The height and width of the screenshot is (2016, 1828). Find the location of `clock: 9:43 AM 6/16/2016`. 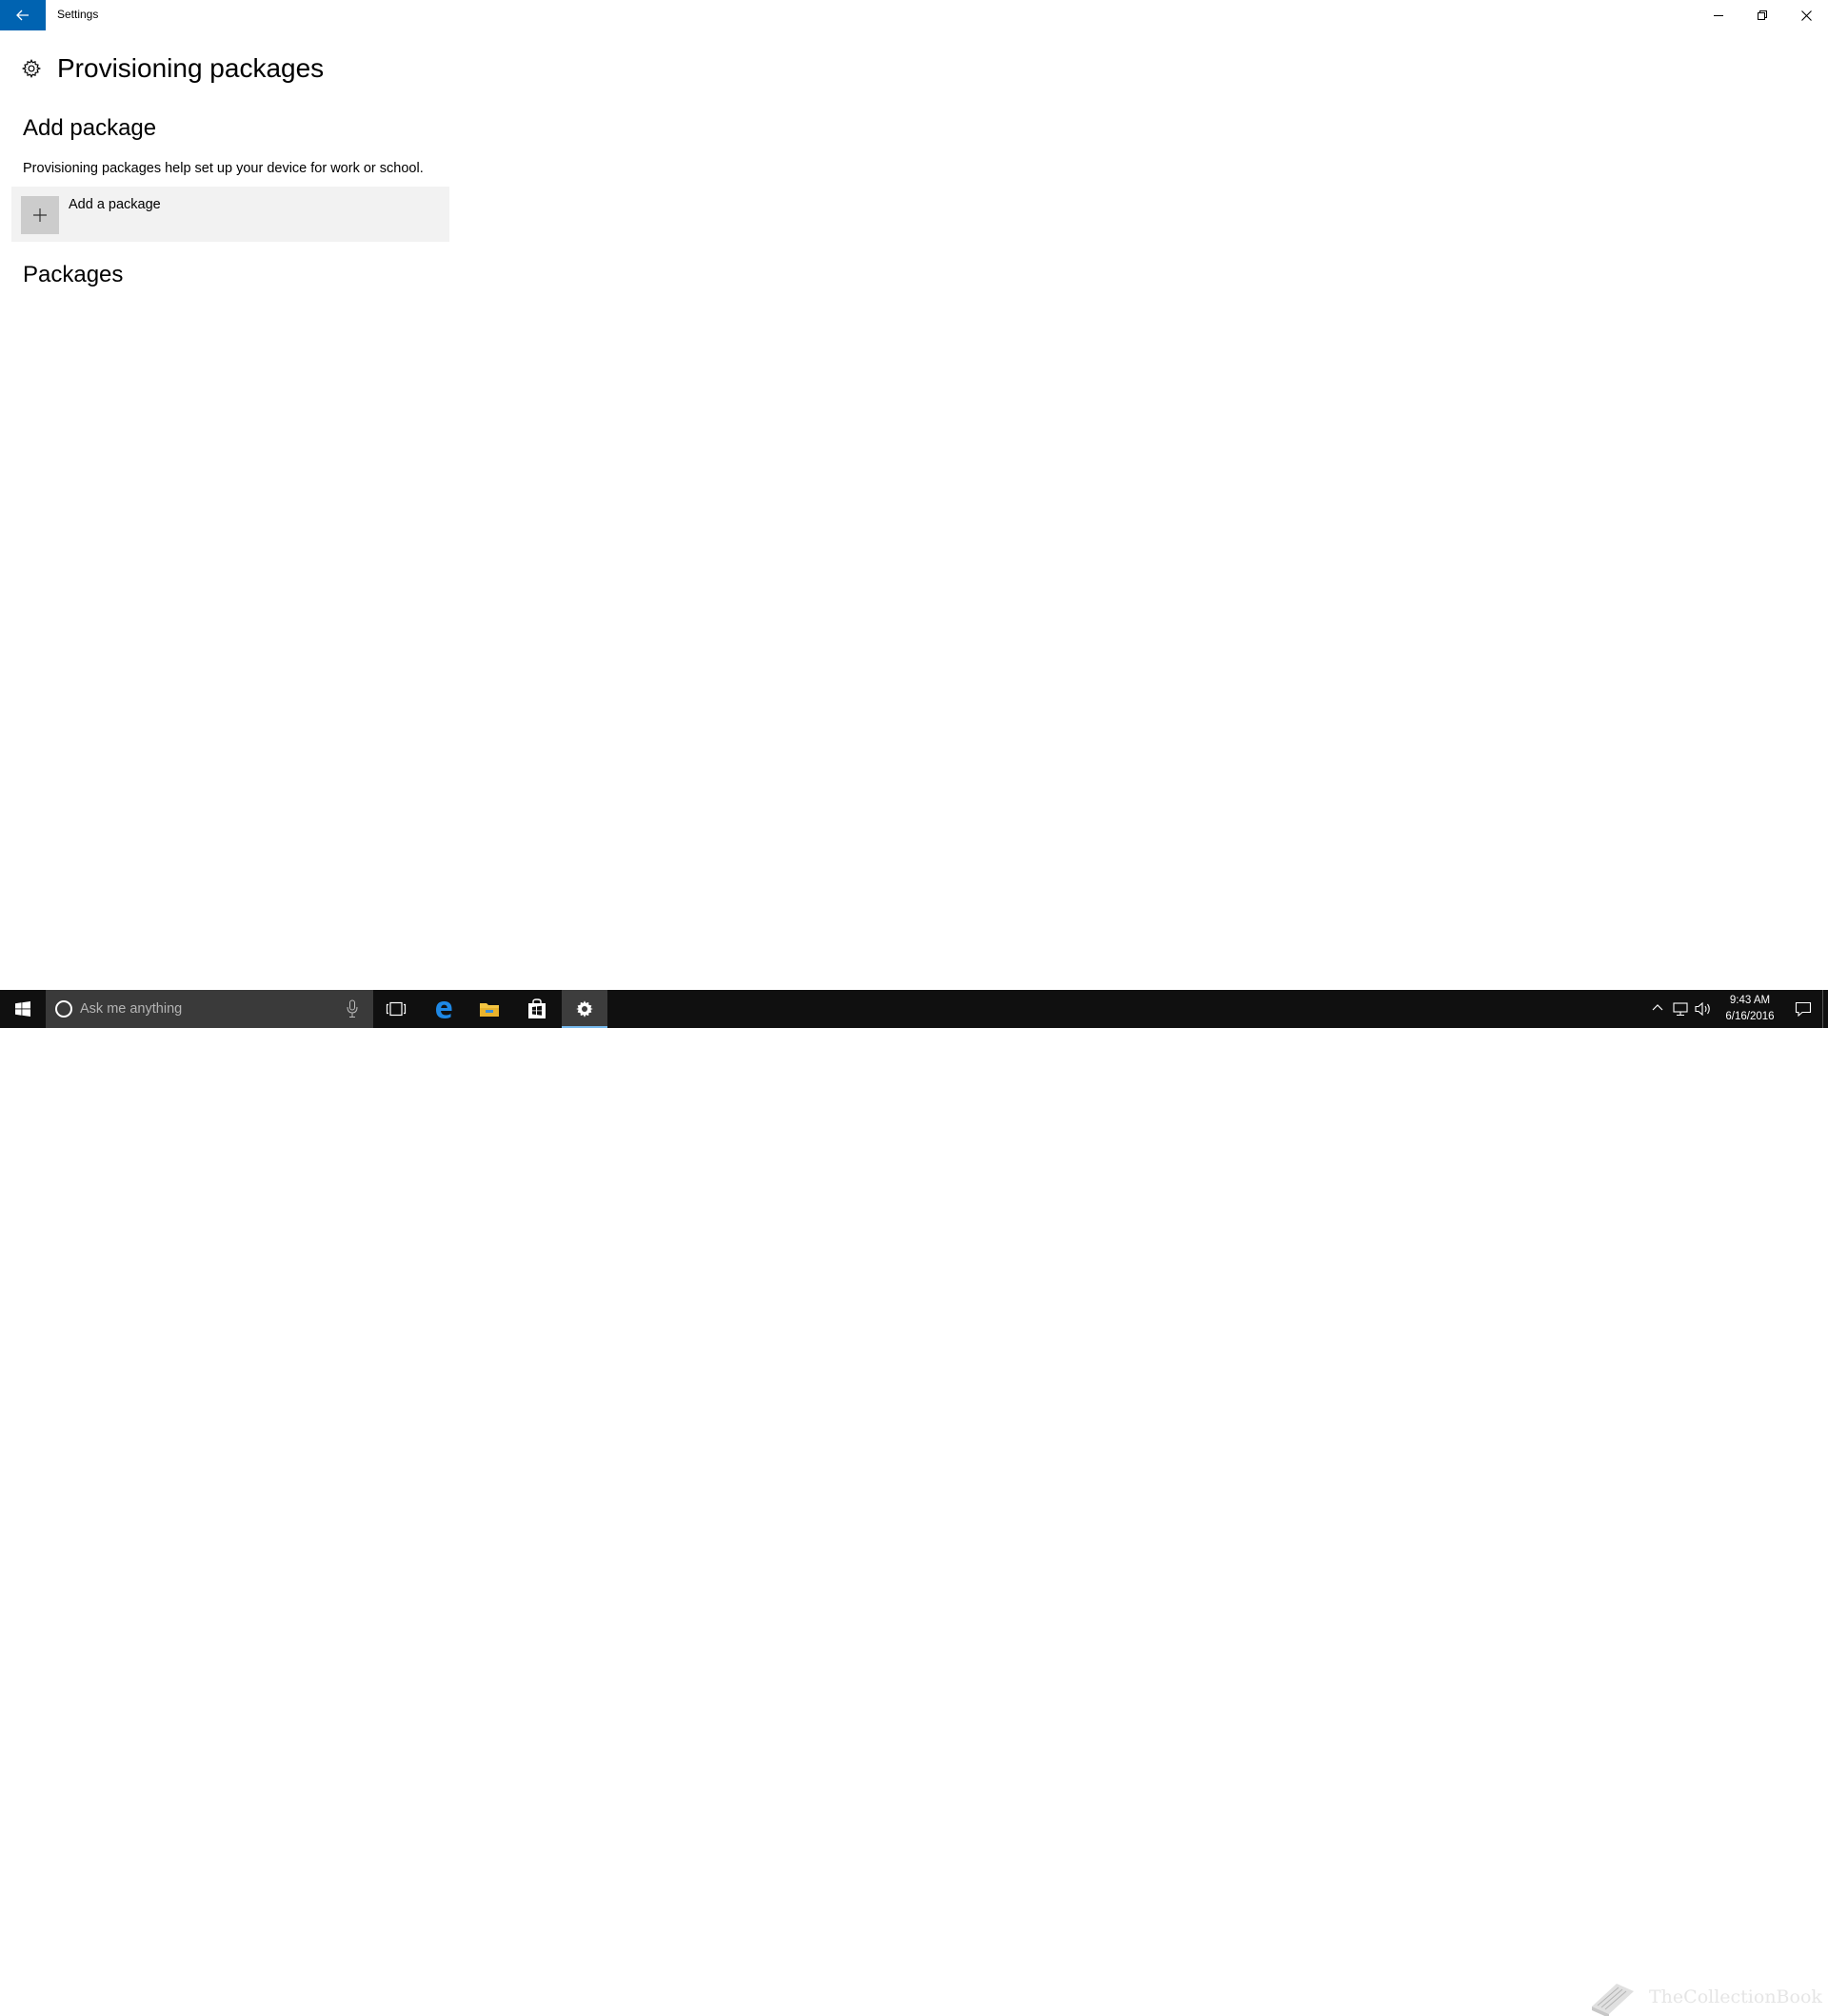

clock: 9:43 AM 6/16/2016 is located at coordinates (1750, 1009).